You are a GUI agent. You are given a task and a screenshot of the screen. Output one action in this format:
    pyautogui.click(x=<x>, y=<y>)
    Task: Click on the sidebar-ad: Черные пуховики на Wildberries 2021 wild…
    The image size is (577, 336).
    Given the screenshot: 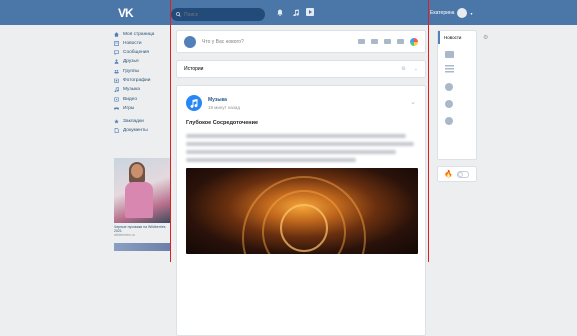 What is the action you would take?
    pyautogui.click(x=142, y=204)
    